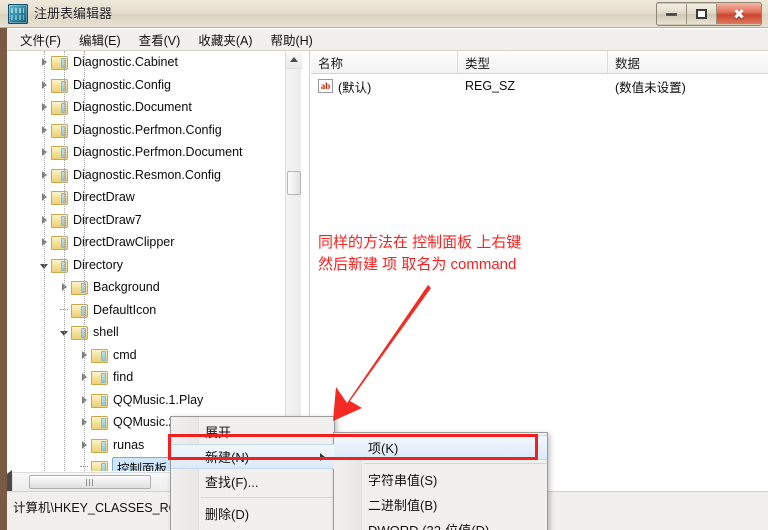 The height and width of the screenshot is (530, 768). I want to click on context-menu-separator, so click(267, 497).